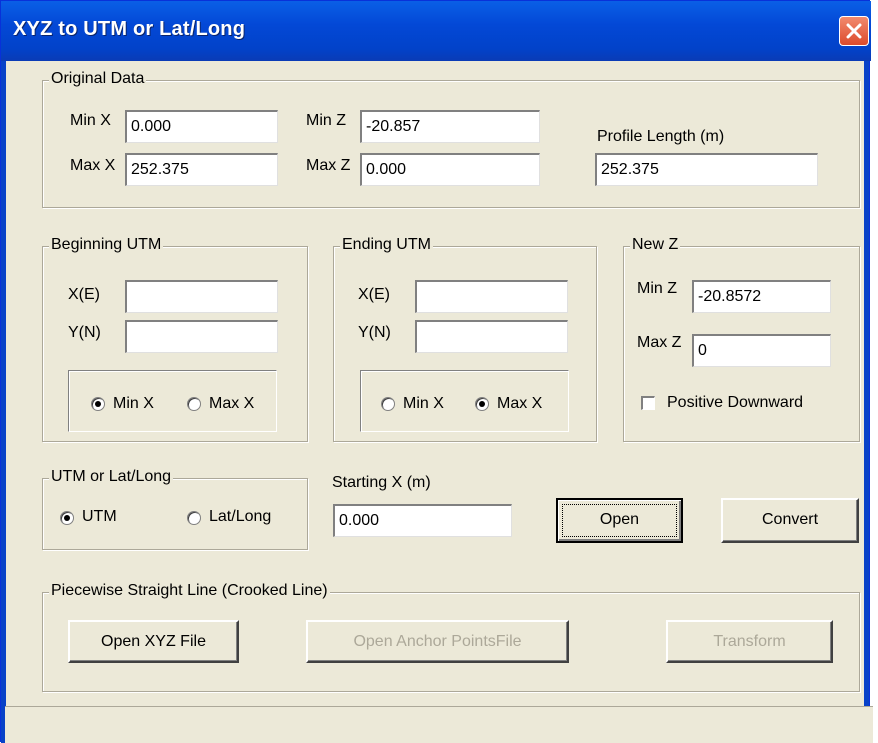 The image size is (878, 743). Describe the element at coordinates (374, 332) in the screenshot. I see `ending-y-label: Y(N)` at that location.